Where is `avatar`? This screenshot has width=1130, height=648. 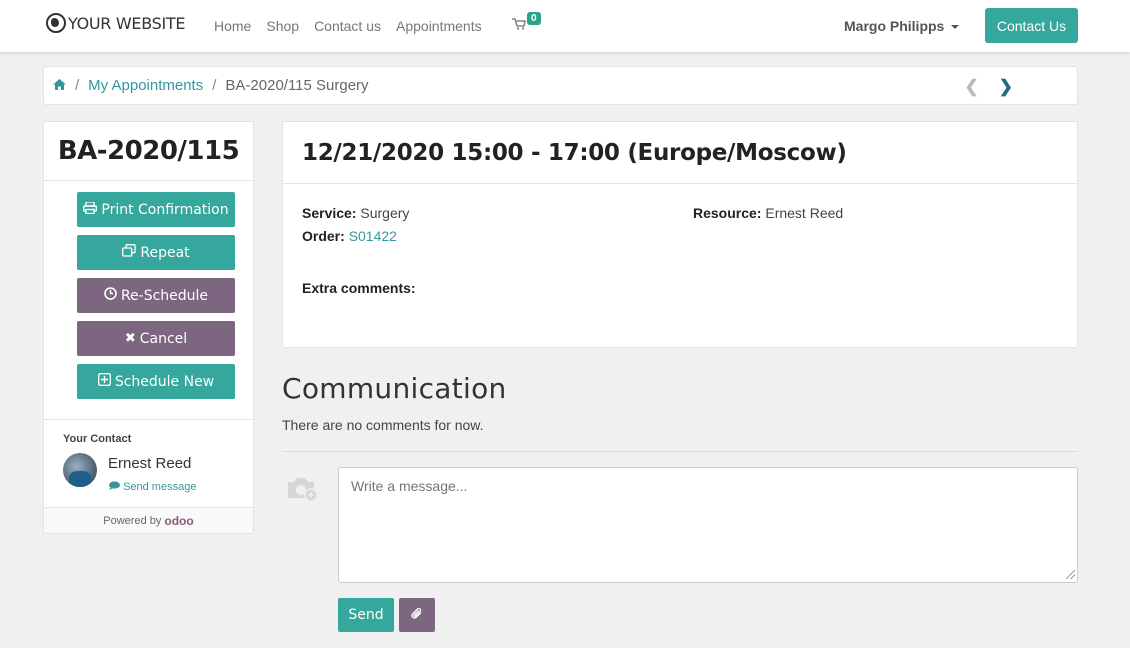
avatar is located at coordinates (80, 470).